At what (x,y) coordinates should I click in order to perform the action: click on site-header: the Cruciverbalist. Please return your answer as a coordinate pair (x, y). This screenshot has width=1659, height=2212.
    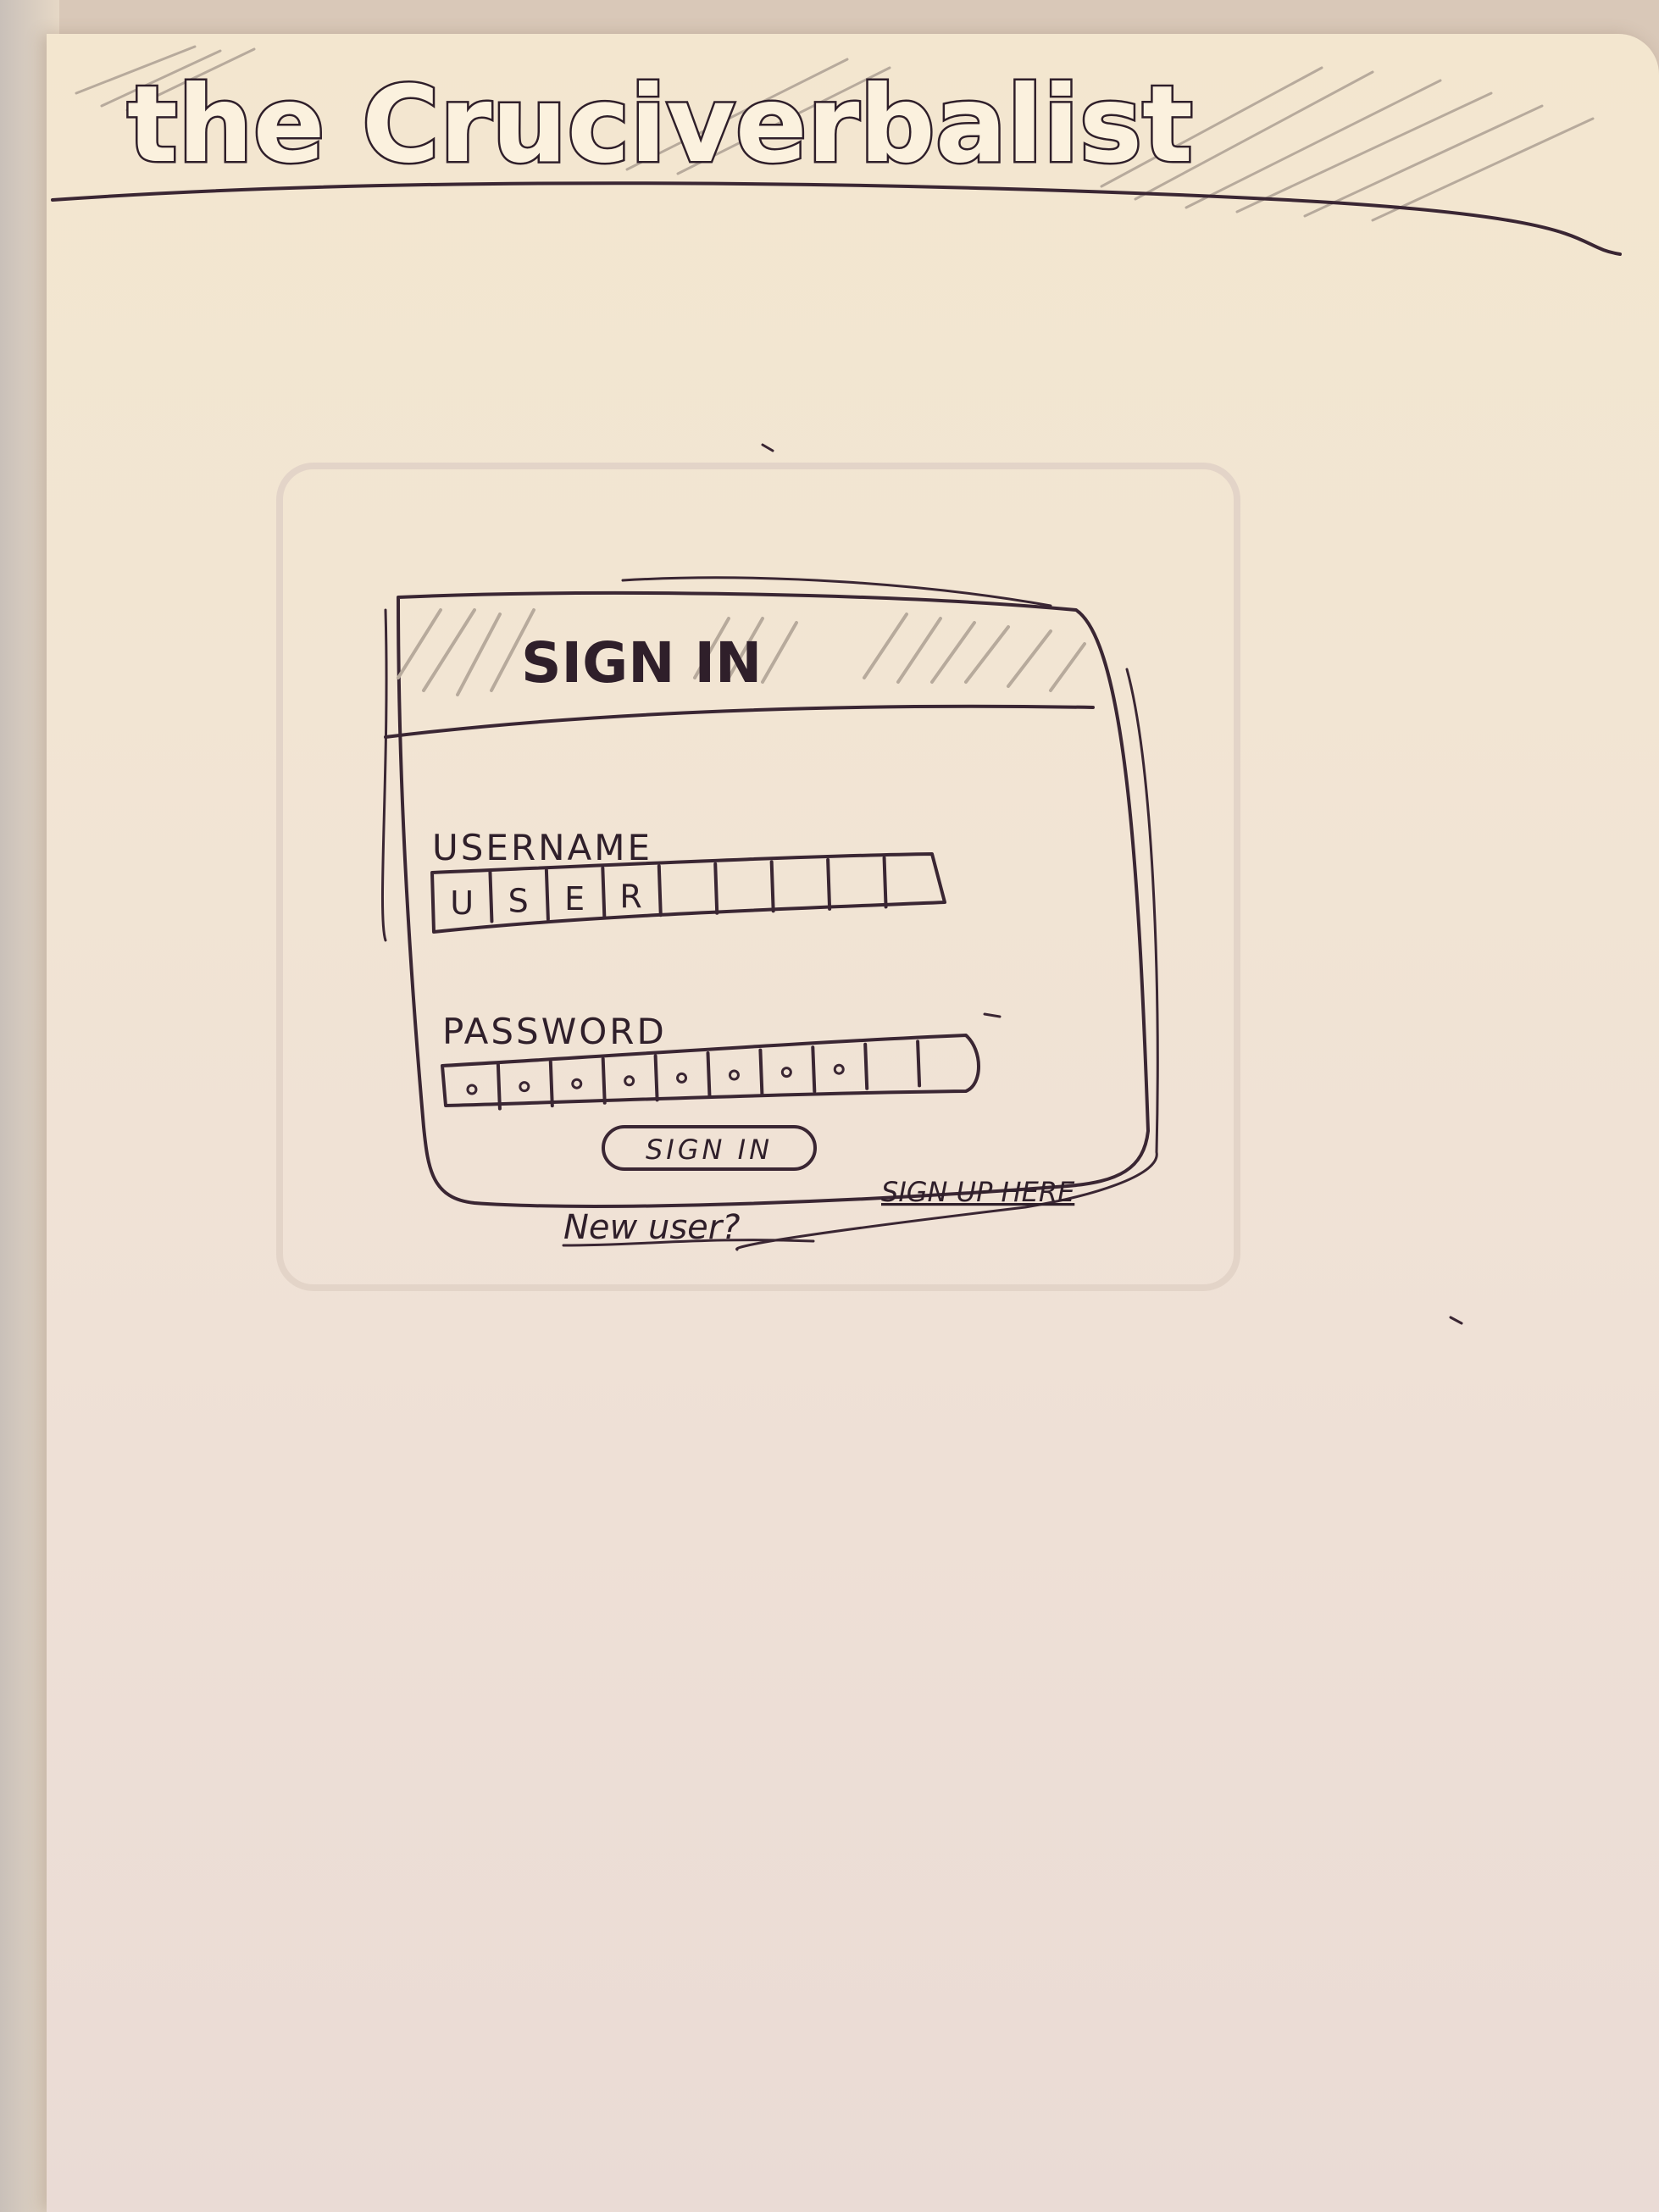
    Looking at the image, I should click on (836, 151).